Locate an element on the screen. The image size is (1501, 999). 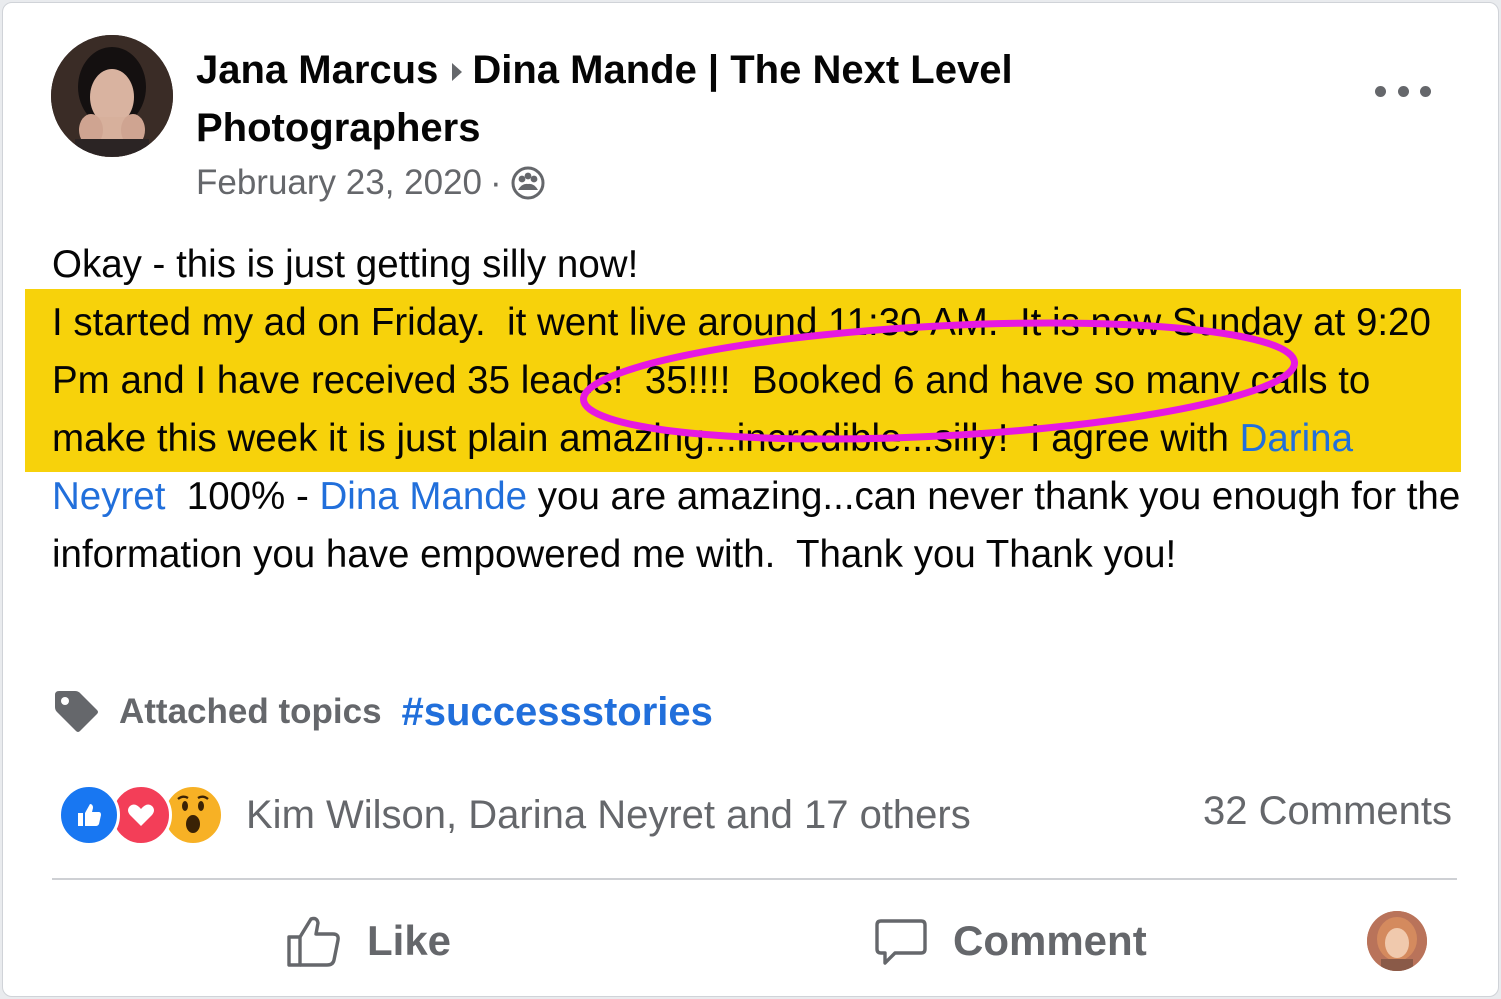
author-avatar is located at coordinates (112, 96).